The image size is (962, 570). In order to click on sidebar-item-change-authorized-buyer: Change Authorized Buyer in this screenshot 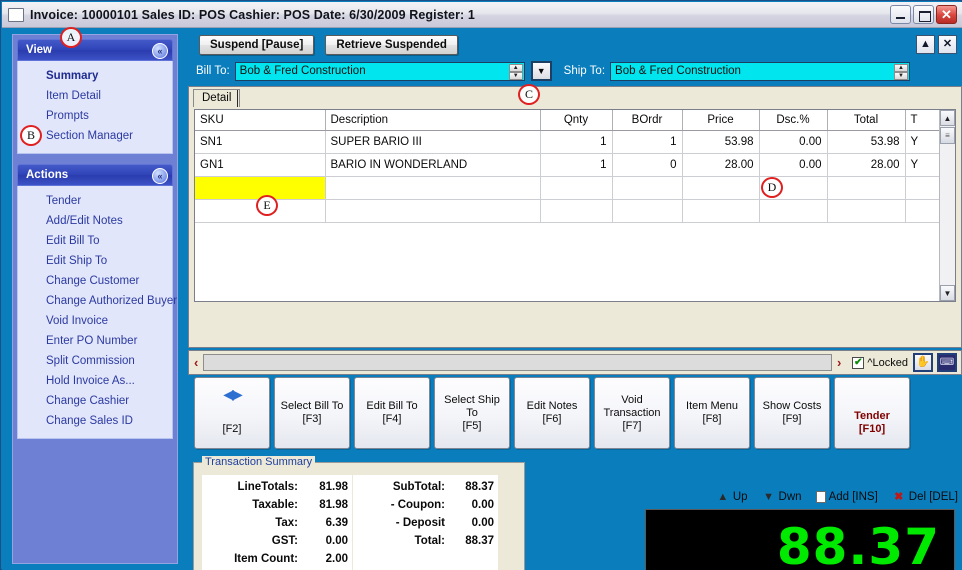, I will do `click(97, 301)`.